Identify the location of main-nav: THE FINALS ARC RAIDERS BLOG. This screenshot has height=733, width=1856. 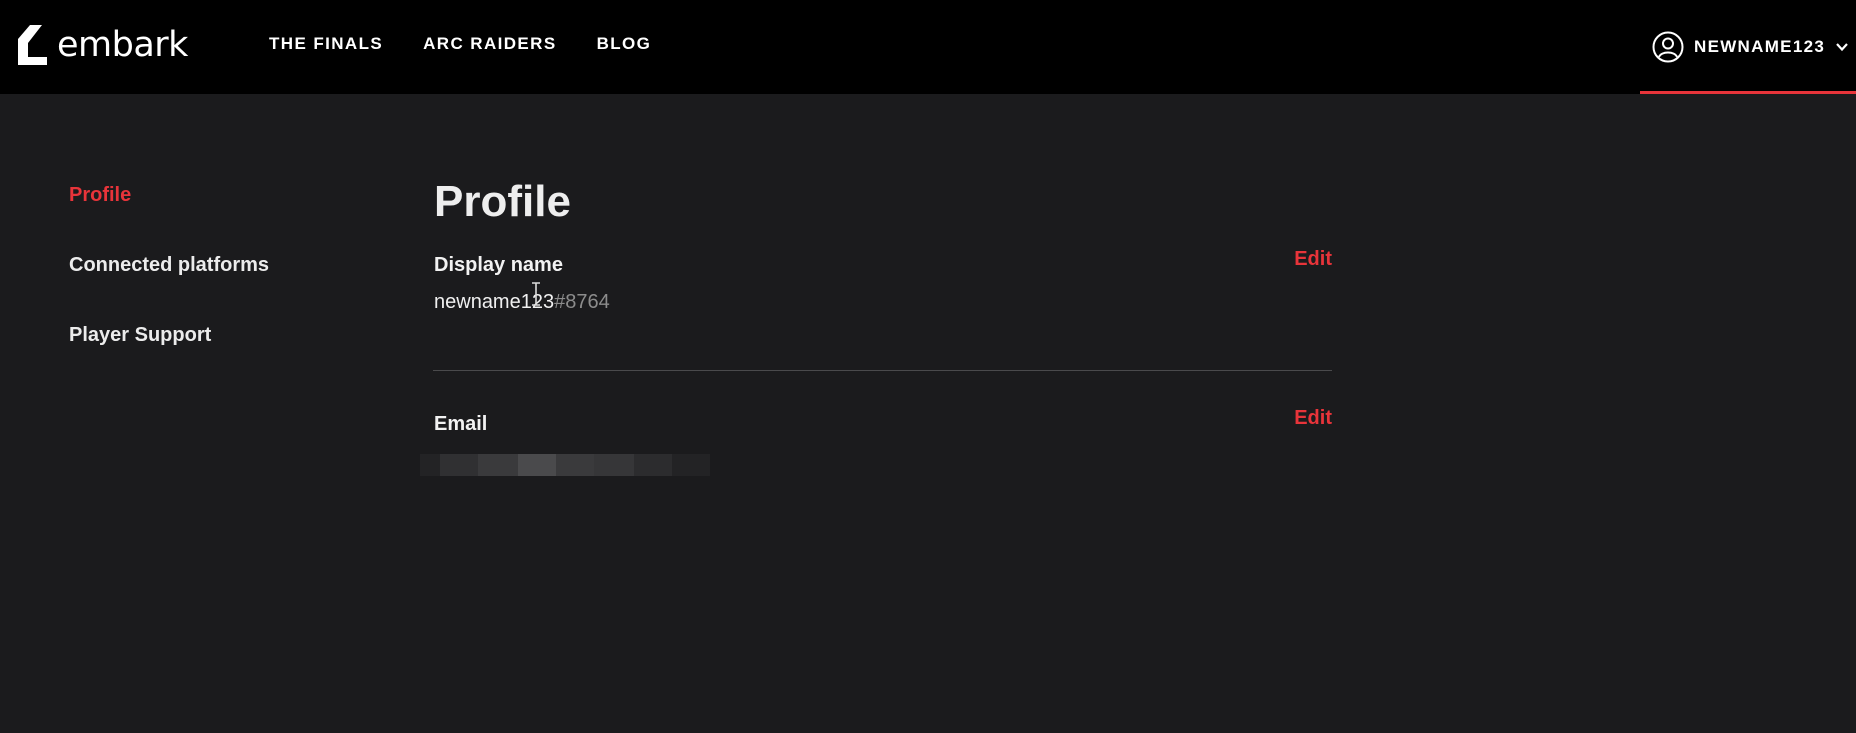
(460, 44).